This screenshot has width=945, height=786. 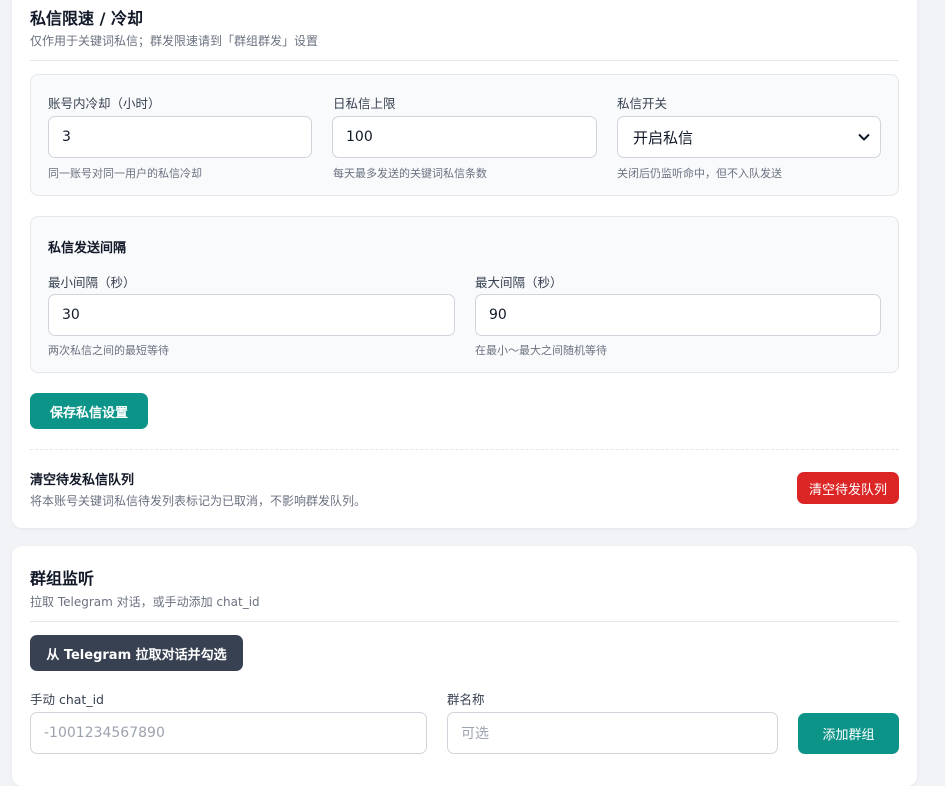 What do you see at coordinates (67, 699) in the screenshot?
I see `chat-id-label: 手动 chat_id` at bounding box center [67, 699].